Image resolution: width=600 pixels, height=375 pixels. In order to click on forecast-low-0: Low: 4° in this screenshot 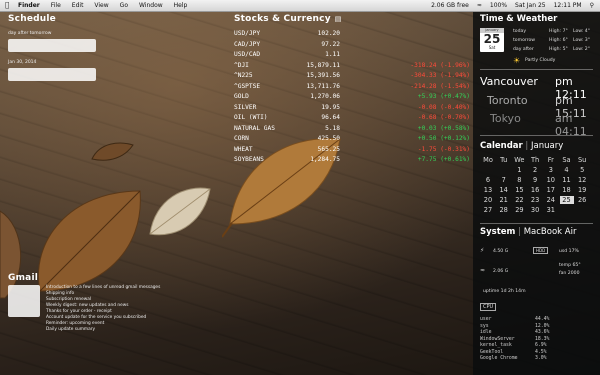, I will do `click(582, 31)`.